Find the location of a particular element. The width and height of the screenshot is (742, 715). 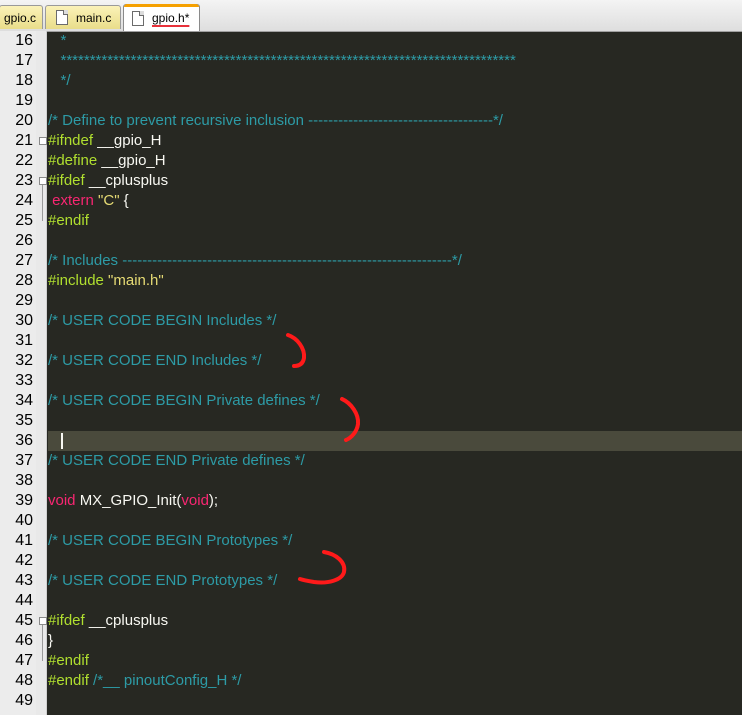

code-line: extern "C" { is located at coordinates (395, 201).